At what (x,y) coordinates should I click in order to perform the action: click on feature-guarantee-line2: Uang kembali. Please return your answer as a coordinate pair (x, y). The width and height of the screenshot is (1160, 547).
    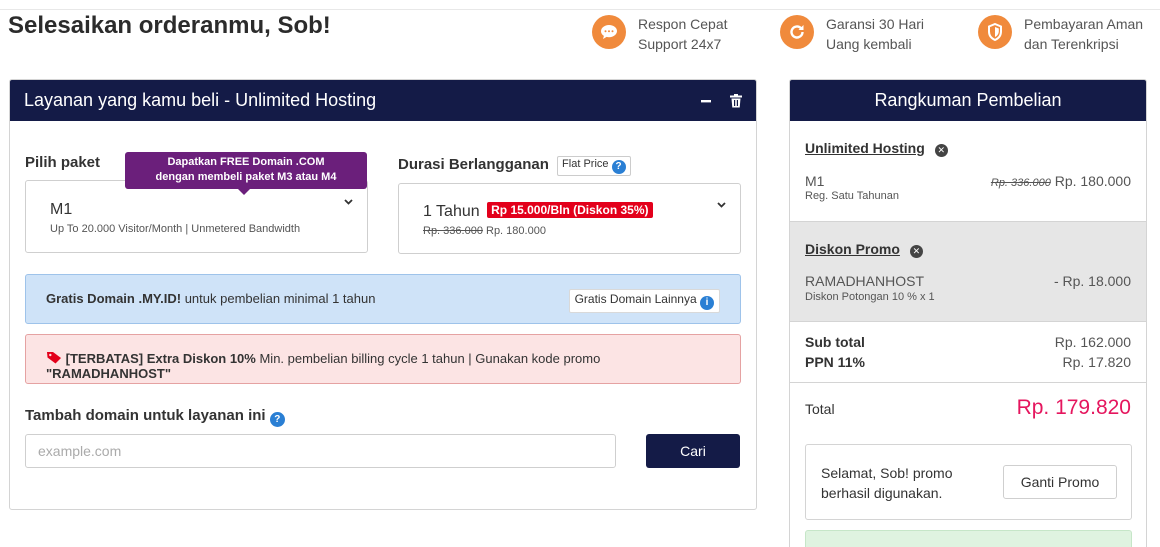
    Looking at the image, I should click on (869, 44).